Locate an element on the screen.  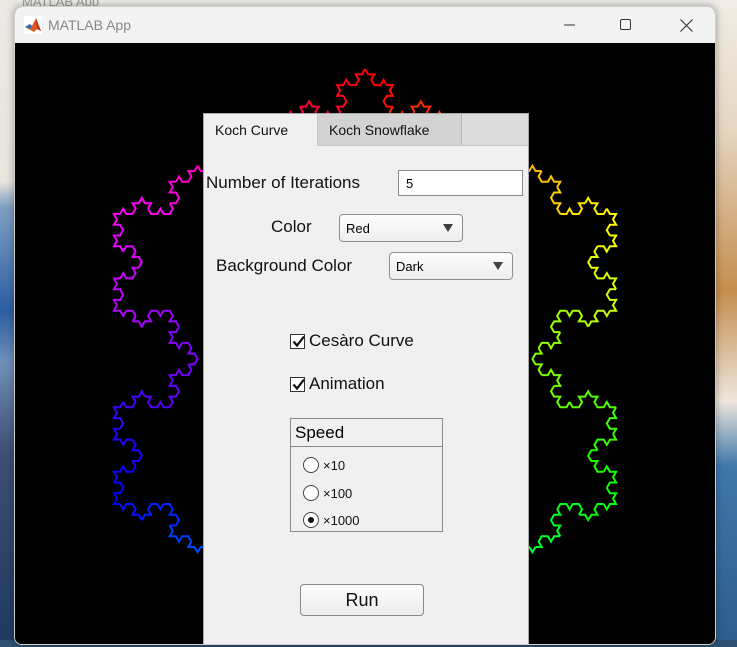
speed-option-x10: ×10 is located at coordinates (324, 465).